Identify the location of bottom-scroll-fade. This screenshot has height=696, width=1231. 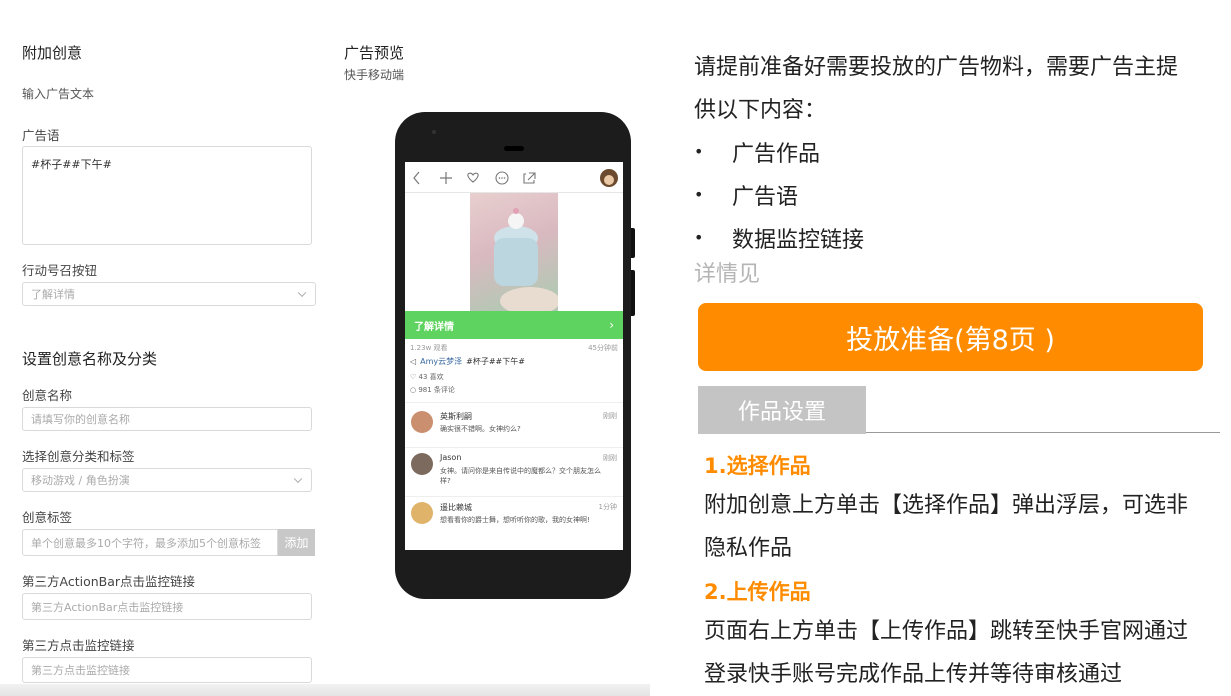
(325, 690).